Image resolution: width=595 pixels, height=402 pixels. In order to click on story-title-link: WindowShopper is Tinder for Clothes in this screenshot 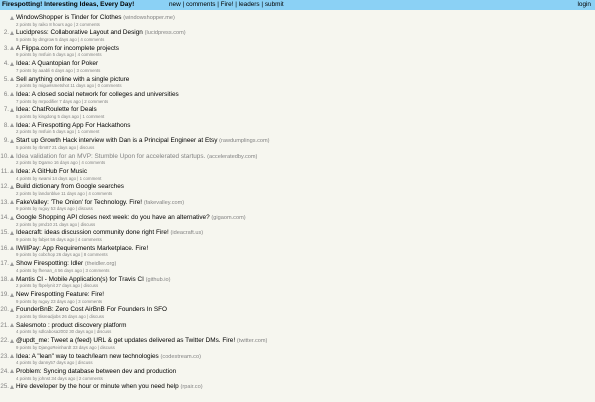, I will do `click(69, 17)`.